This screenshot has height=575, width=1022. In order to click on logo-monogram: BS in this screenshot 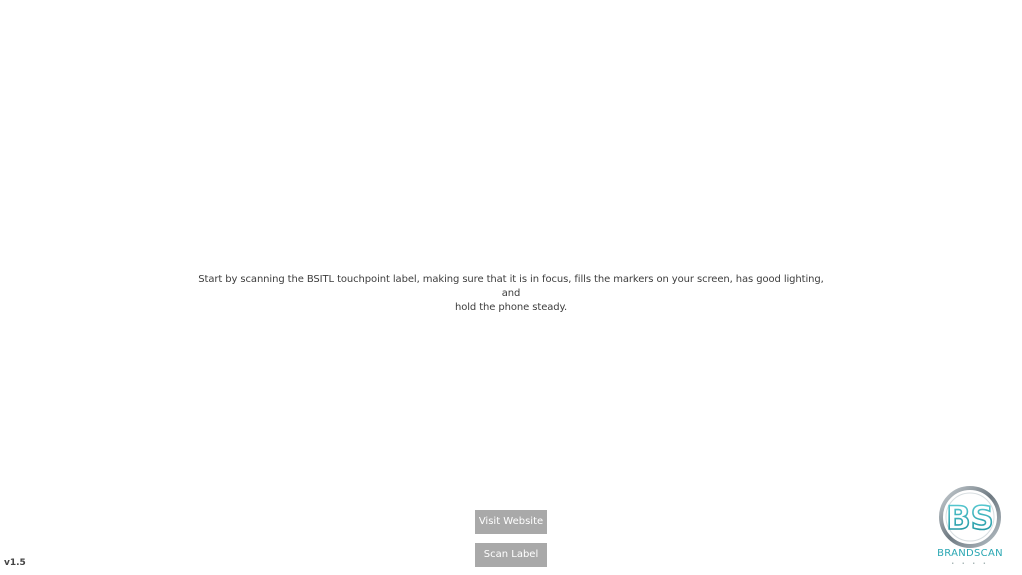, I will do `click(969, 518)`.